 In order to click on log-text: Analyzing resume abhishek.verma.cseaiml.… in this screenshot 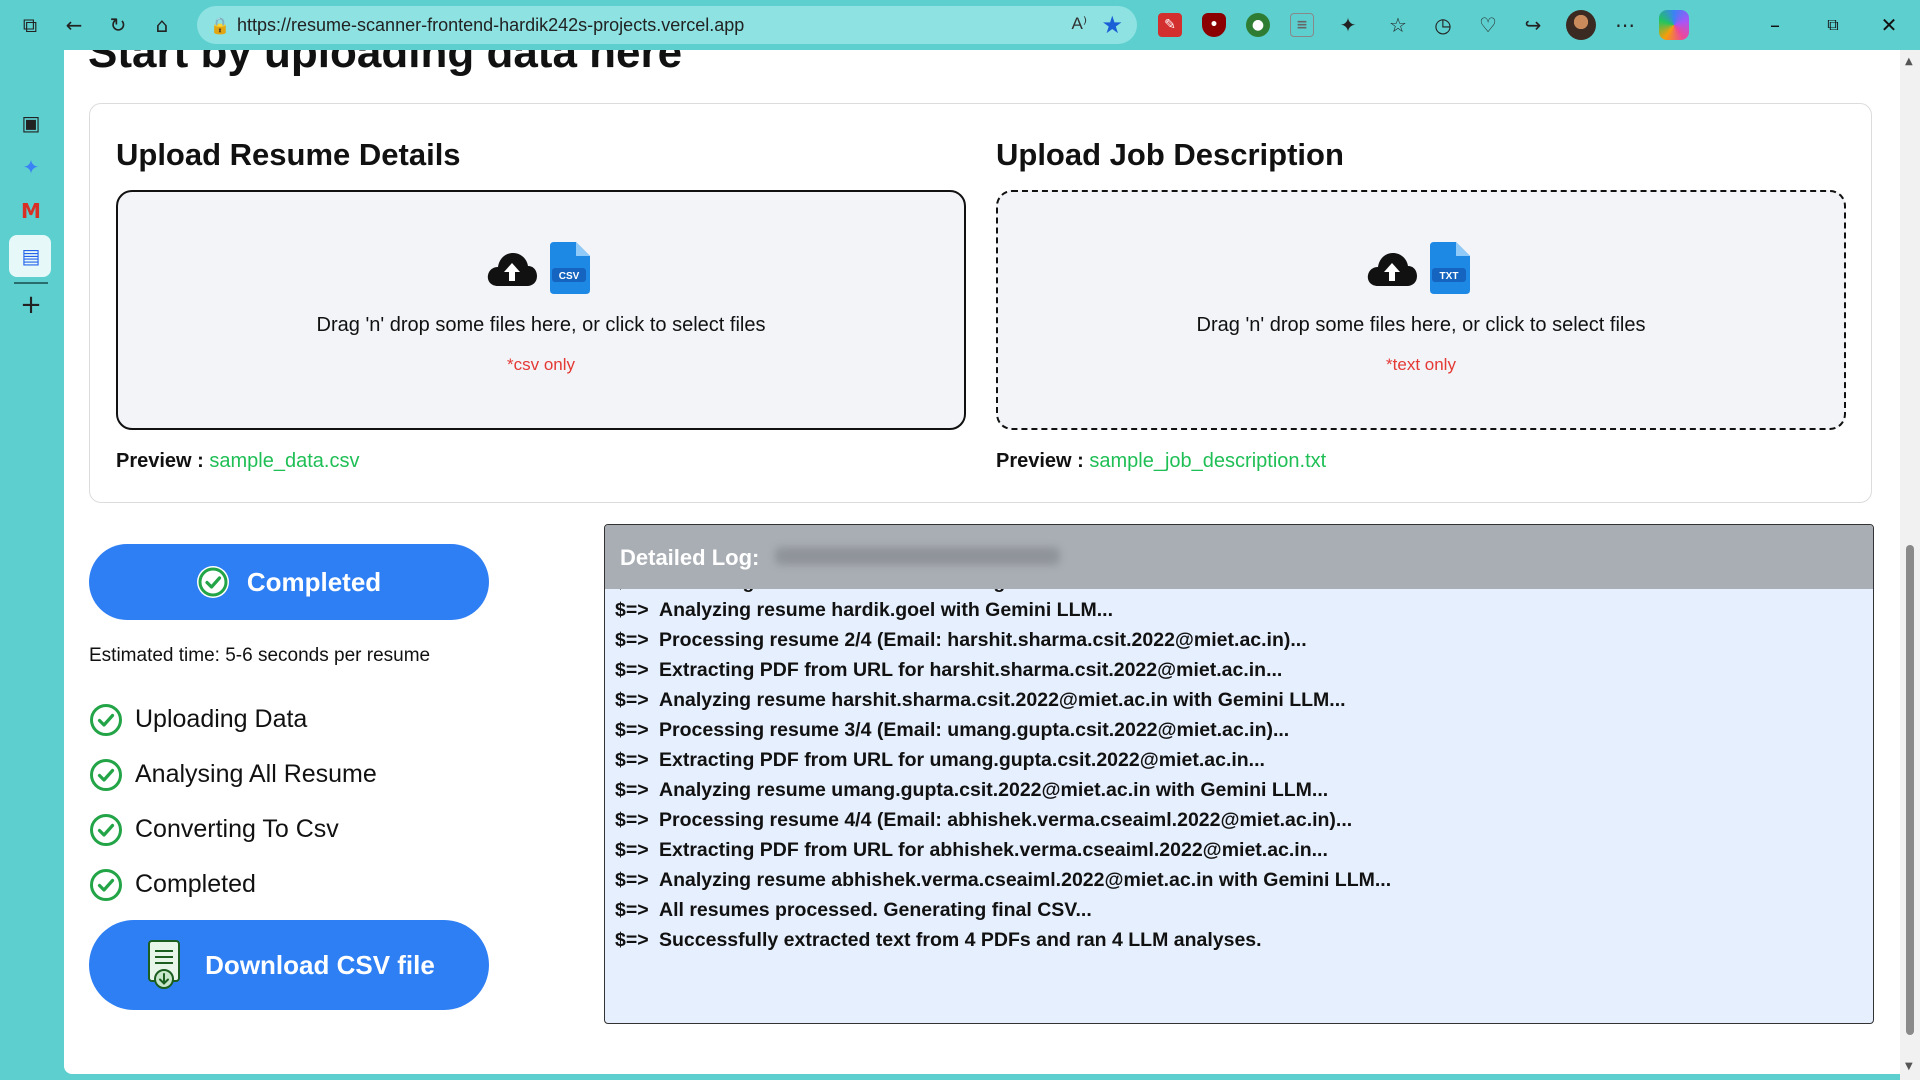, I will do `click(1025, 880)`.